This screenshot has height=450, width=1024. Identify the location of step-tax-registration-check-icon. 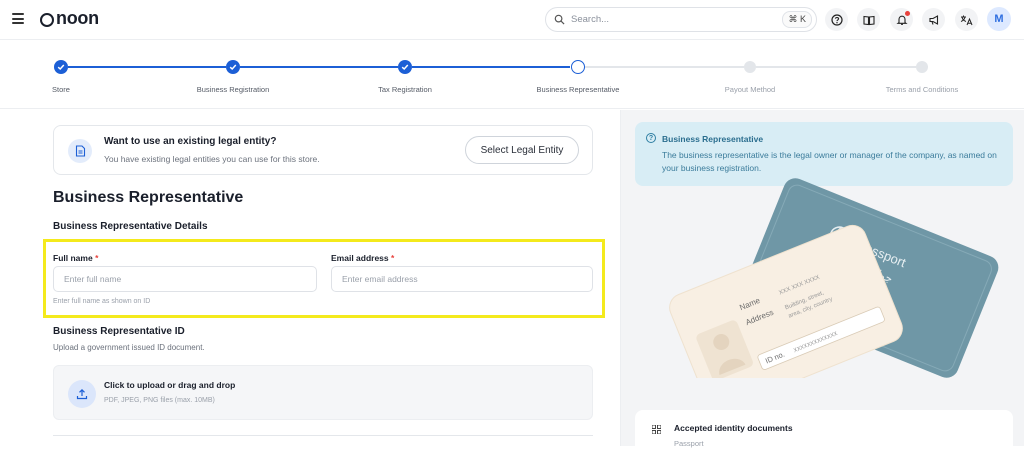
(405, 67).